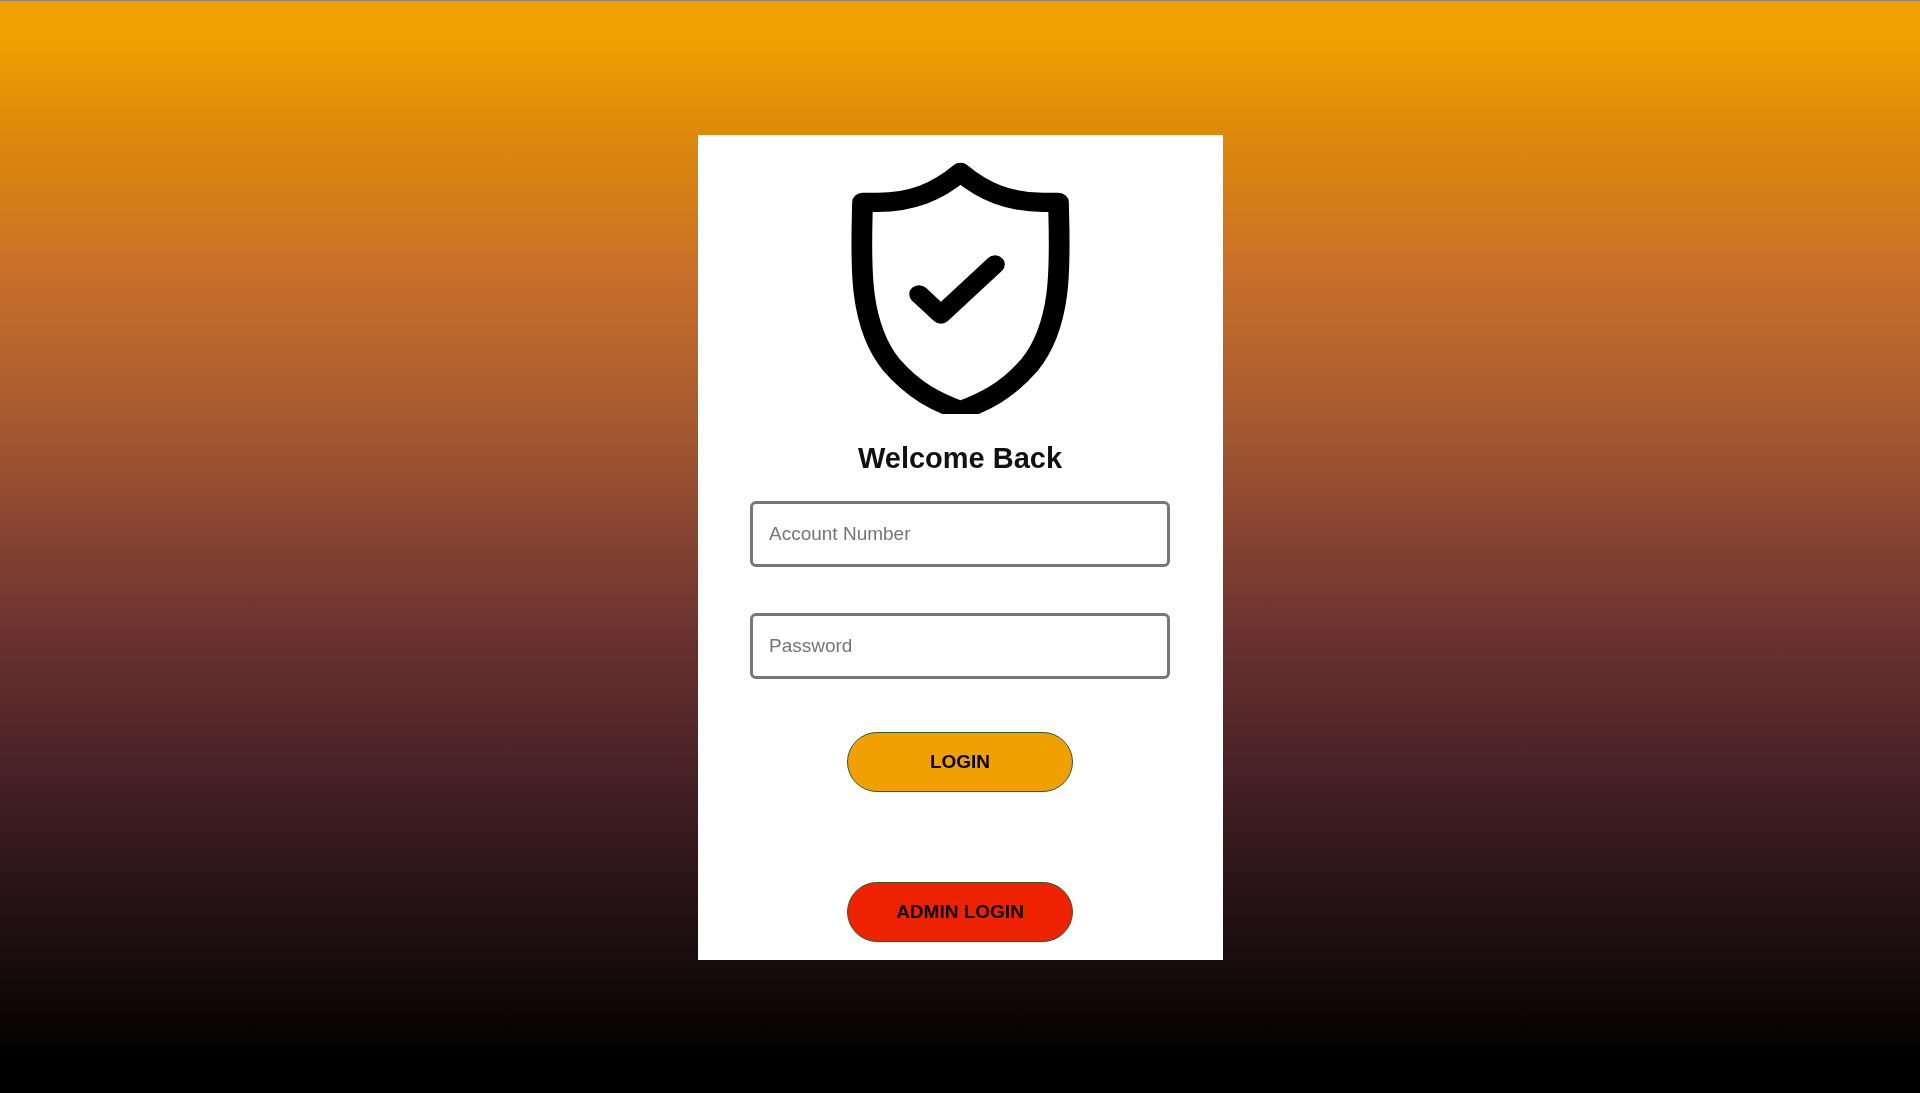 The image size is (1920, 1093). What do you see at coordinates (960, 646) in the screenshot?
I see `password-field: Password` at bounding box center [960, 646].